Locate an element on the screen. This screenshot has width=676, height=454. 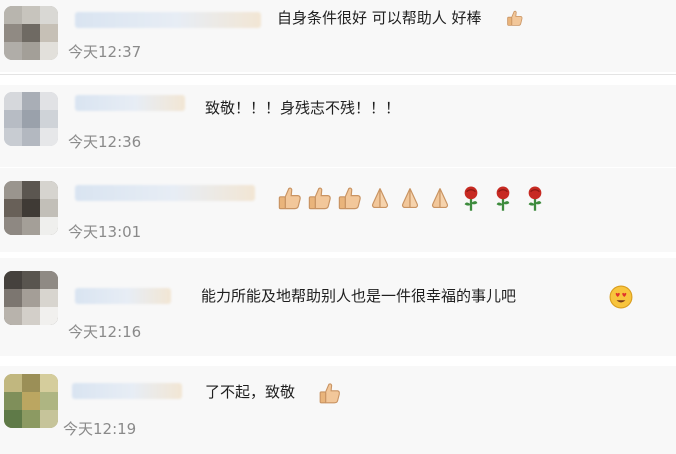
comment-time: 今天12:37 is located at coordinates (105, 52).